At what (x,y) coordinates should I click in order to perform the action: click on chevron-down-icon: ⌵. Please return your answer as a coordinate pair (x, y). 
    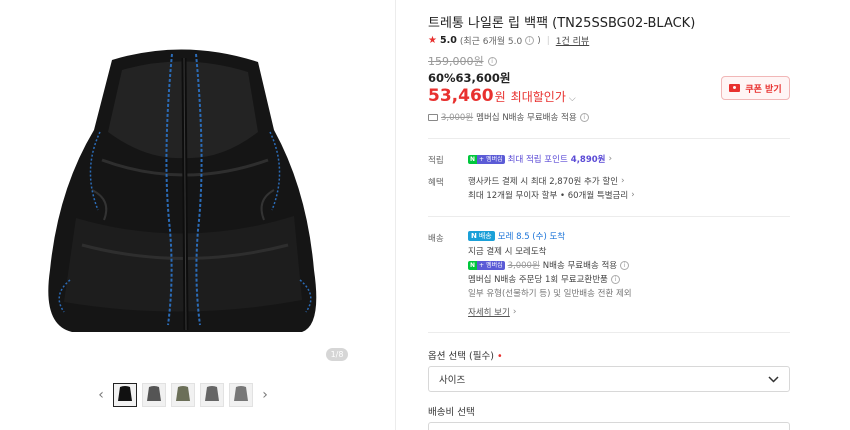
    Looking at the image, I should click on (572, 99).